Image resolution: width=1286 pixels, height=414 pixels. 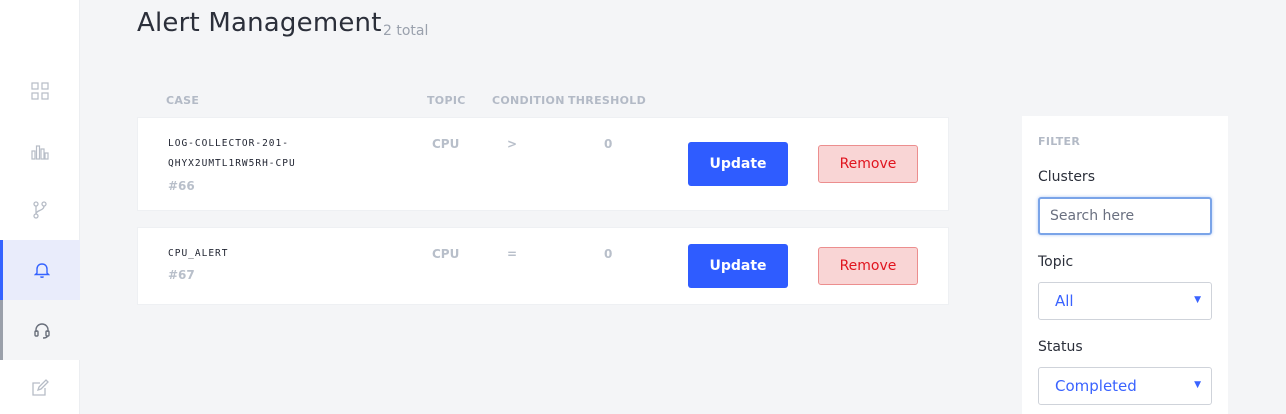 I want to click on headset-icon, so click(x=41, y=331).